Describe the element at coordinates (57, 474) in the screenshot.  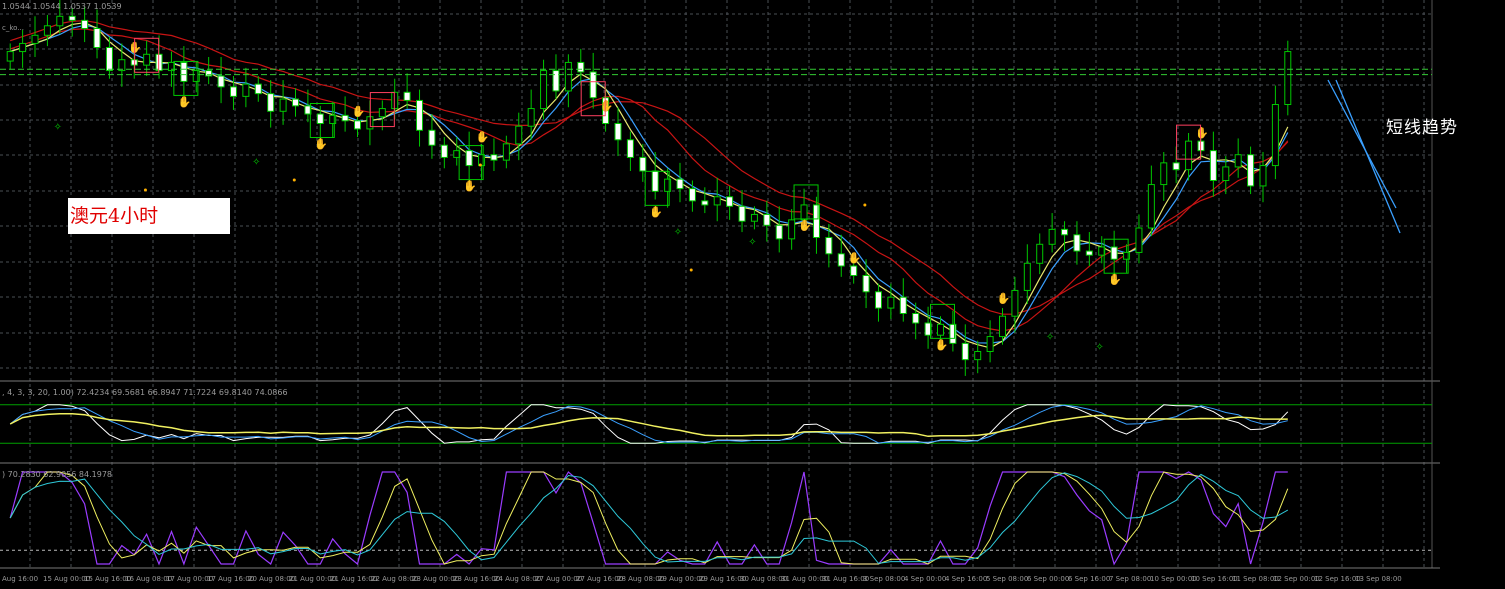
I see `osc2-header: ) 70.2830 62.9056 84.1978` at that location.